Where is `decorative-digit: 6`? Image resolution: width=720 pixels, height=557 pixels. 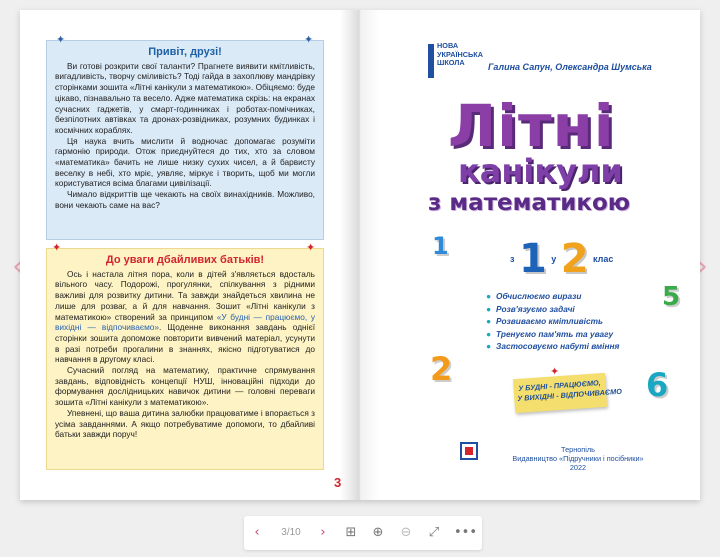 decorative-digit: 6 is located at coordinates (657, 385).